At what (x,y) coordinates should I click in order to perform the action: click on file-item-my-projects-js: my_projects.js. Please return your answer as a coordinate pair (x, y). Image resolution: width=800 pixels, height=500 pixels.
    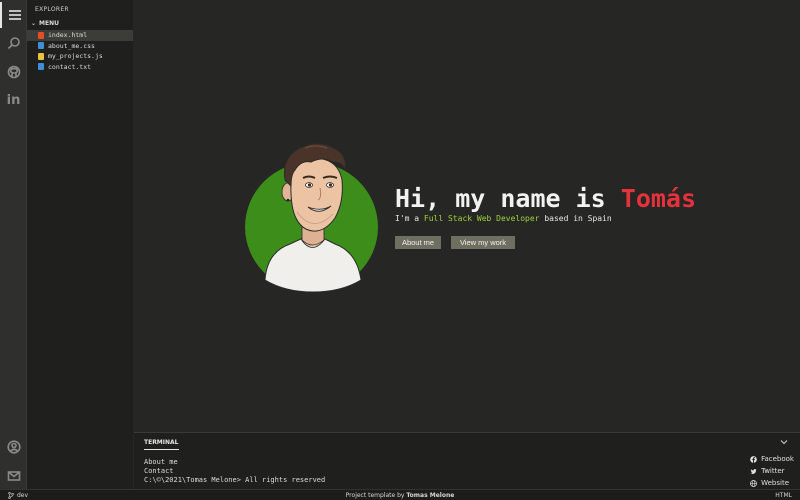
    Looking at the image, I should click on (80, 56).